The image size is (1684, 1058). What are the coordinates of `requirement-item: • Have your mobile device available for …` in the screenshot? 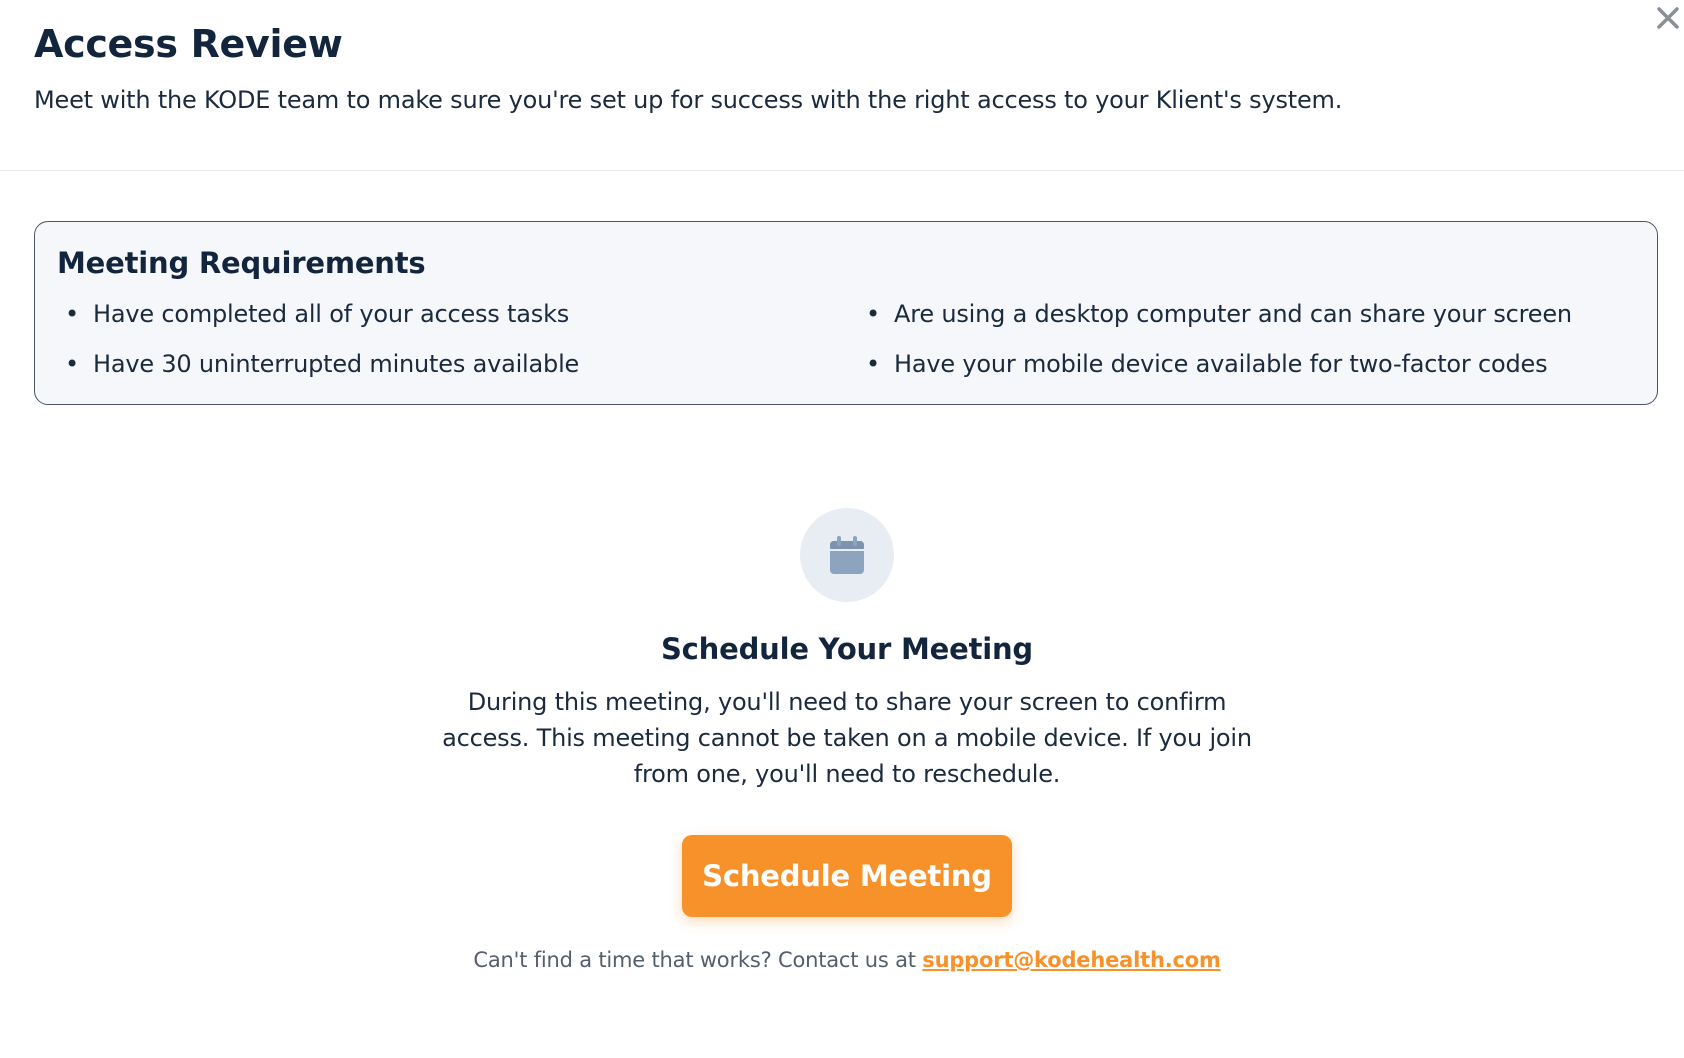 It's located at (1207, 364).